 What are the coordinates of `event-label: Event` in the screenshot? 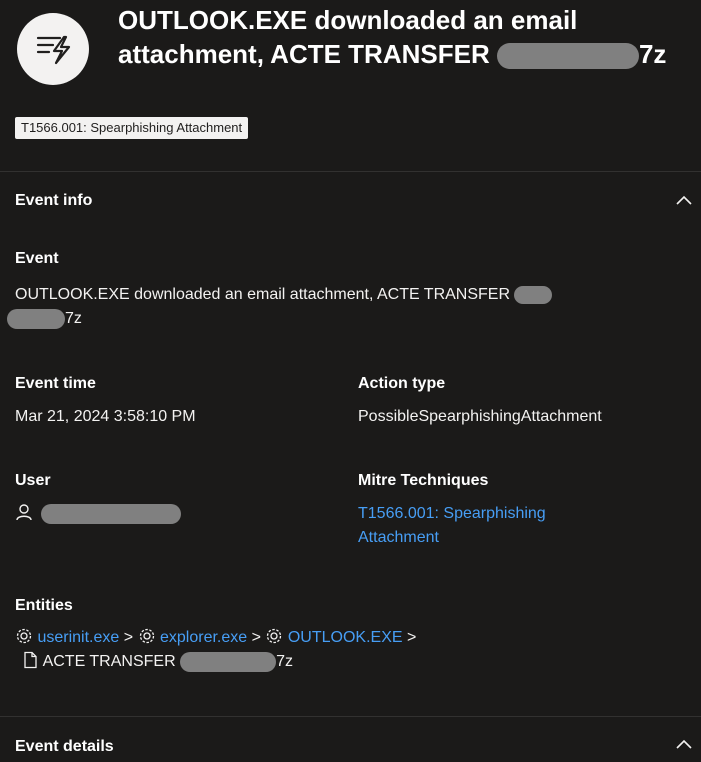 It's located at (37, 258).